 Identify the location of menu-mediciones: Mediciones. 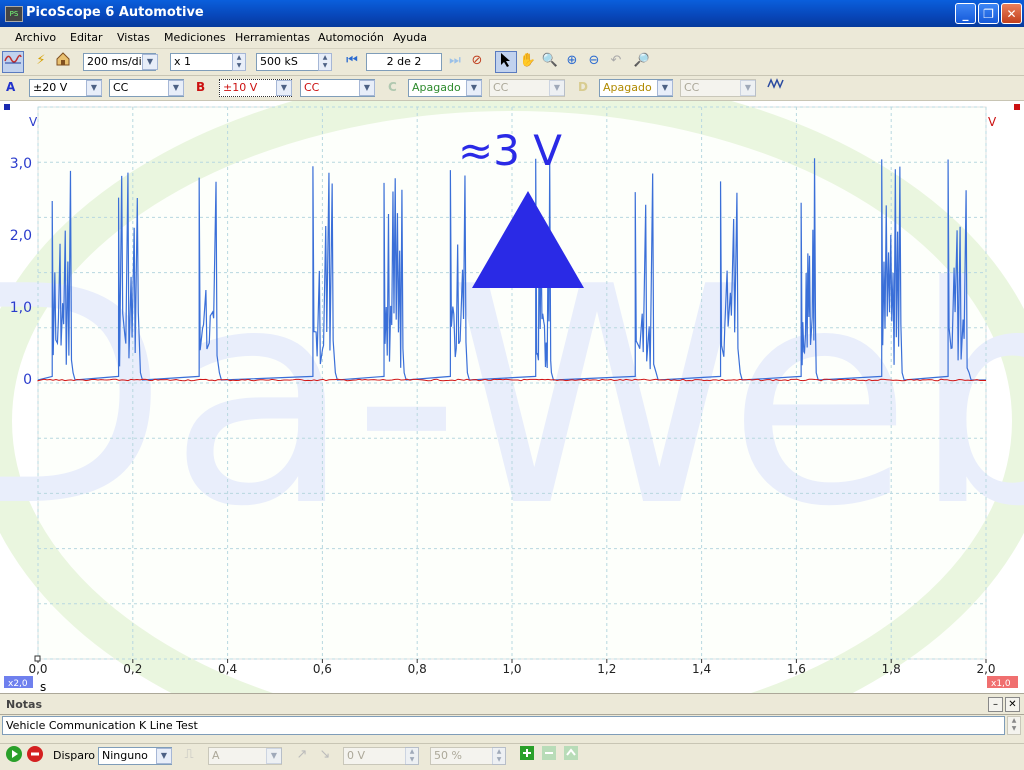
(195, 37).